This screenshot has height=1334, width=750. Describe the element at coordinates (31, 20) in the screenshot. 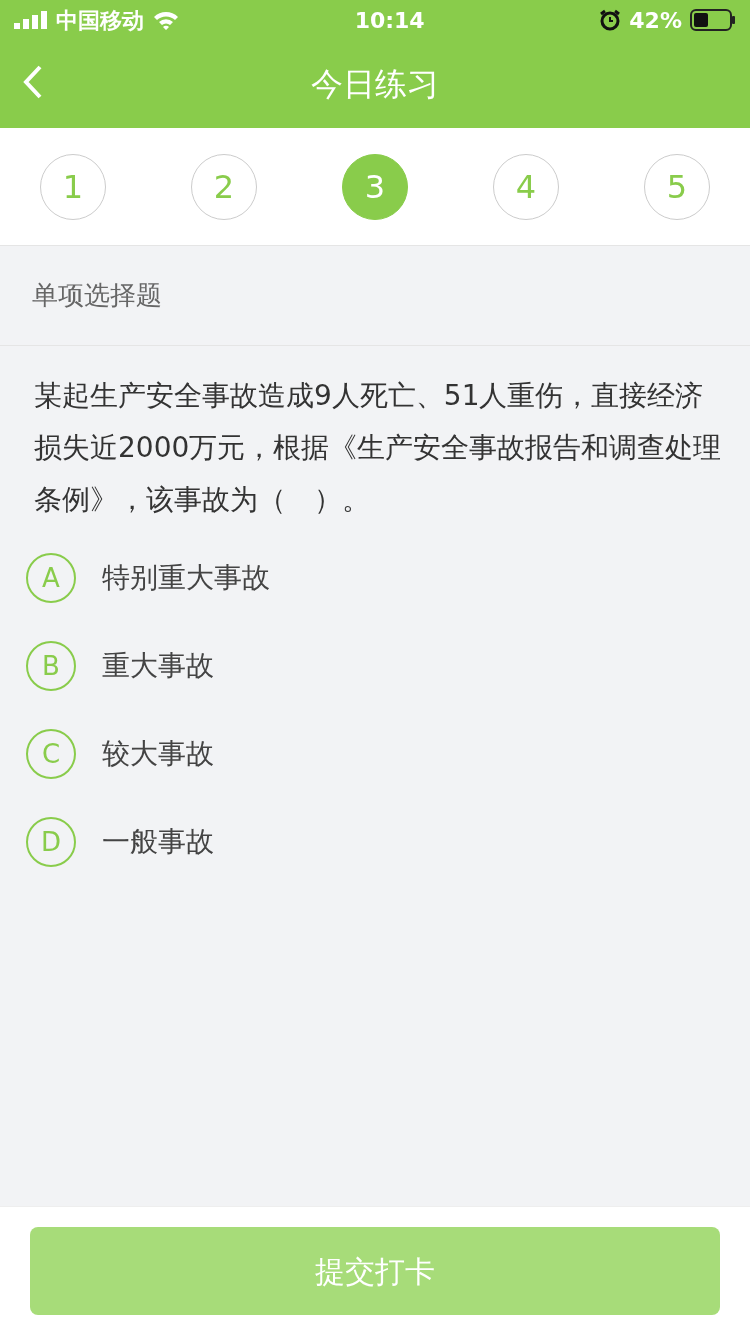

I see `signal-icon` at that location.